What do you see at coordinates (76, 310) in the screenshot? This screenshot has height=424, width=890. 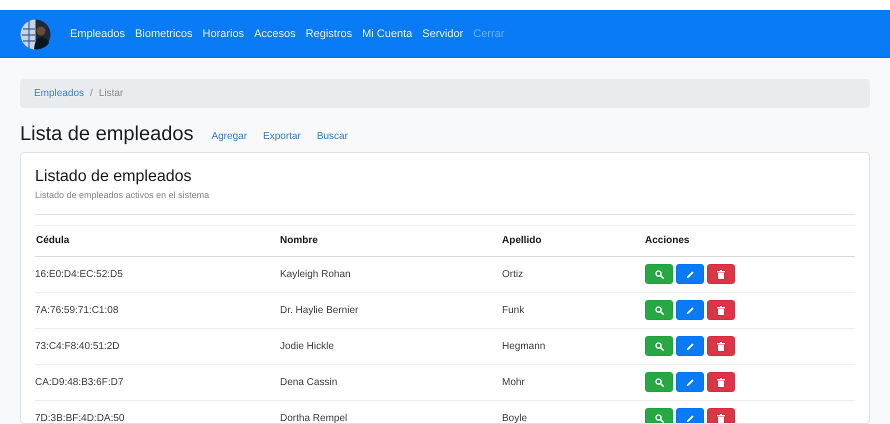 I see `table-cell: 7A:76:59:71:C1:08` at bounding box center [76, 310].